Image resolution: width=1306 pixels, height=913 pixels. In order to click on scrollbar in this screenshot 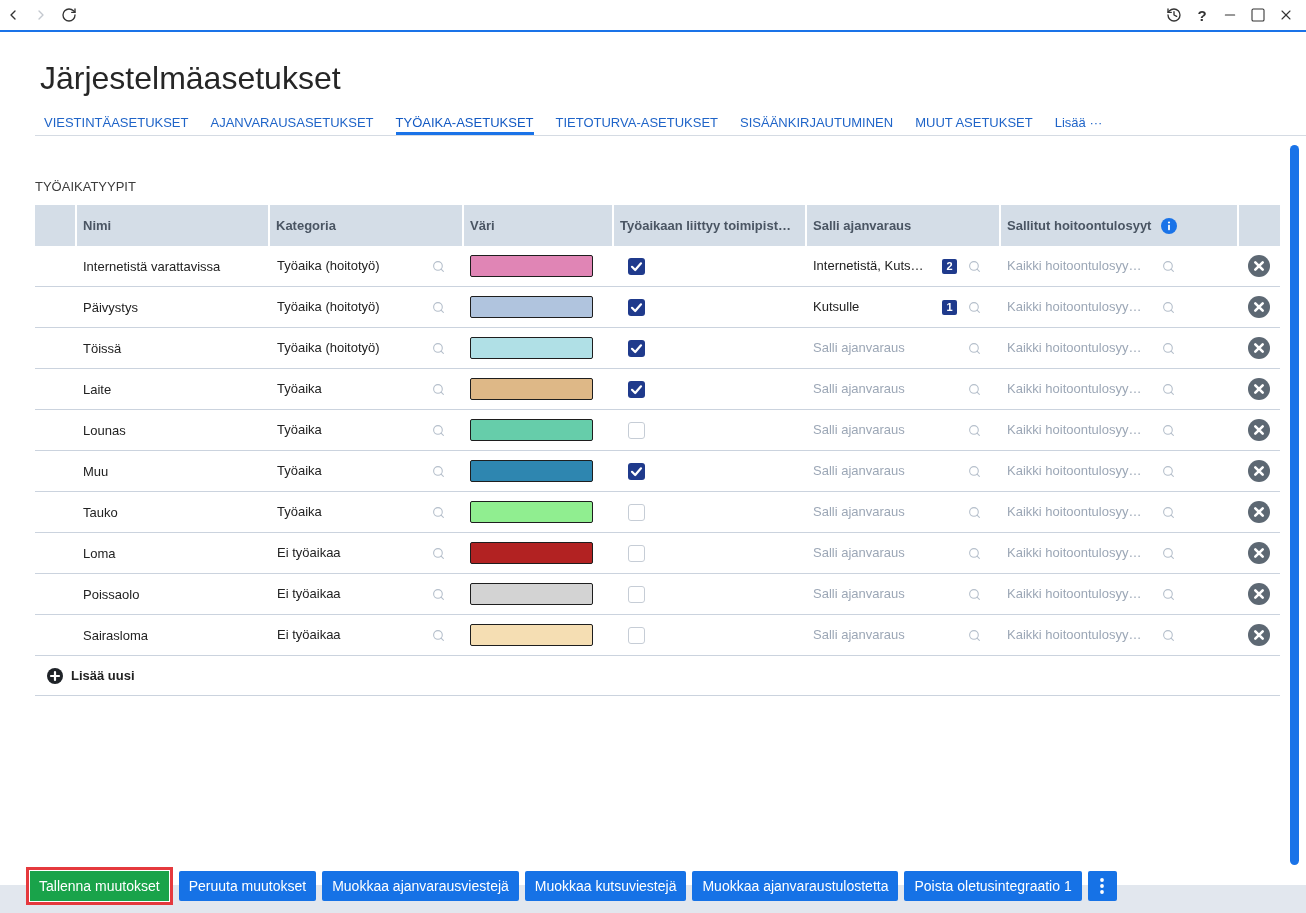, I will do `click(1294, 505)`.